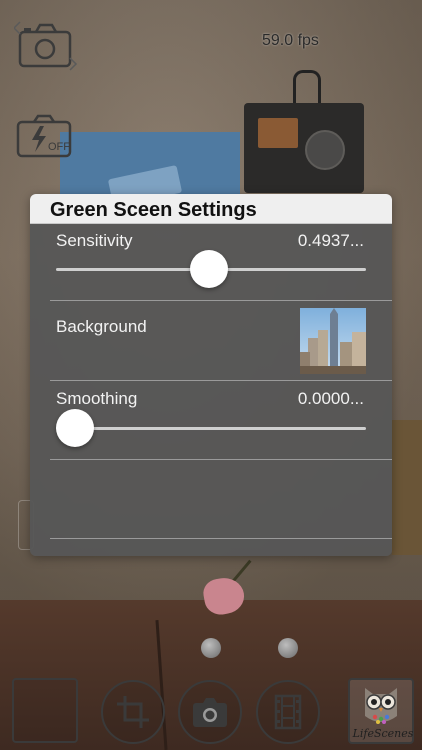 The width and height of the screenshot is (422, 750). What do you see at coordinates (290, 40) in the screenshot?
I see `fps-counter: 59.0 fps` at bounding box center [290, 40].